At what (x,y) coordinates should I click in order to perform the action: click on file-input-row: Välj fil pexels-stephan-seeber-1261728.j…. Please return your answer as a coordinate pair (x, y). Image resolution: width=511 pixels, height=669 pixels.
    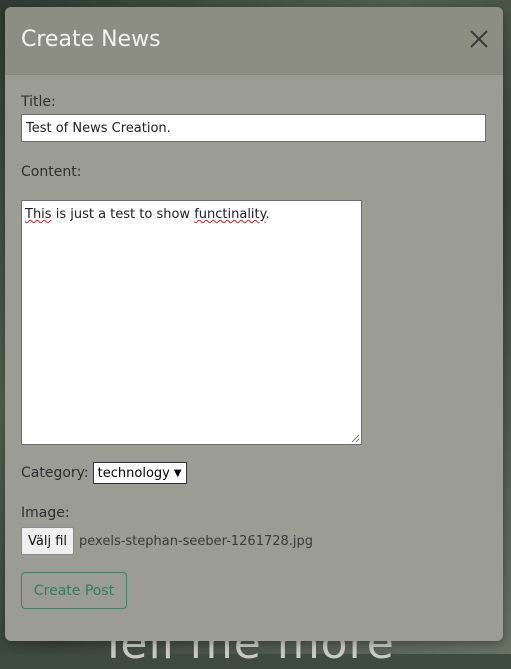
    Looking at the image, I should click on (167, 541).